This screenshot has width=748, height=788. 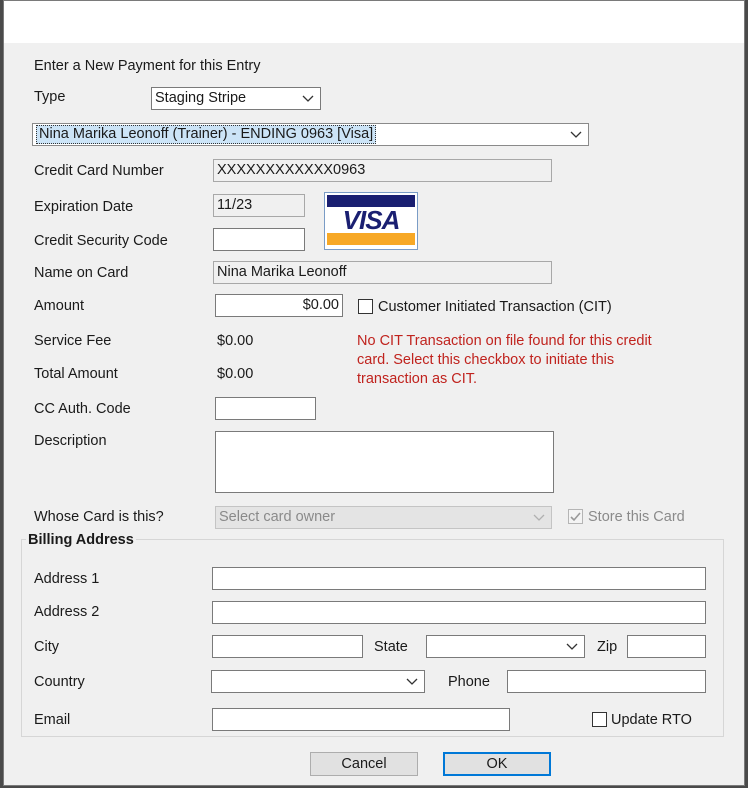 I want to click on visa-logo-text: VISA, so click(x=371, y=220).